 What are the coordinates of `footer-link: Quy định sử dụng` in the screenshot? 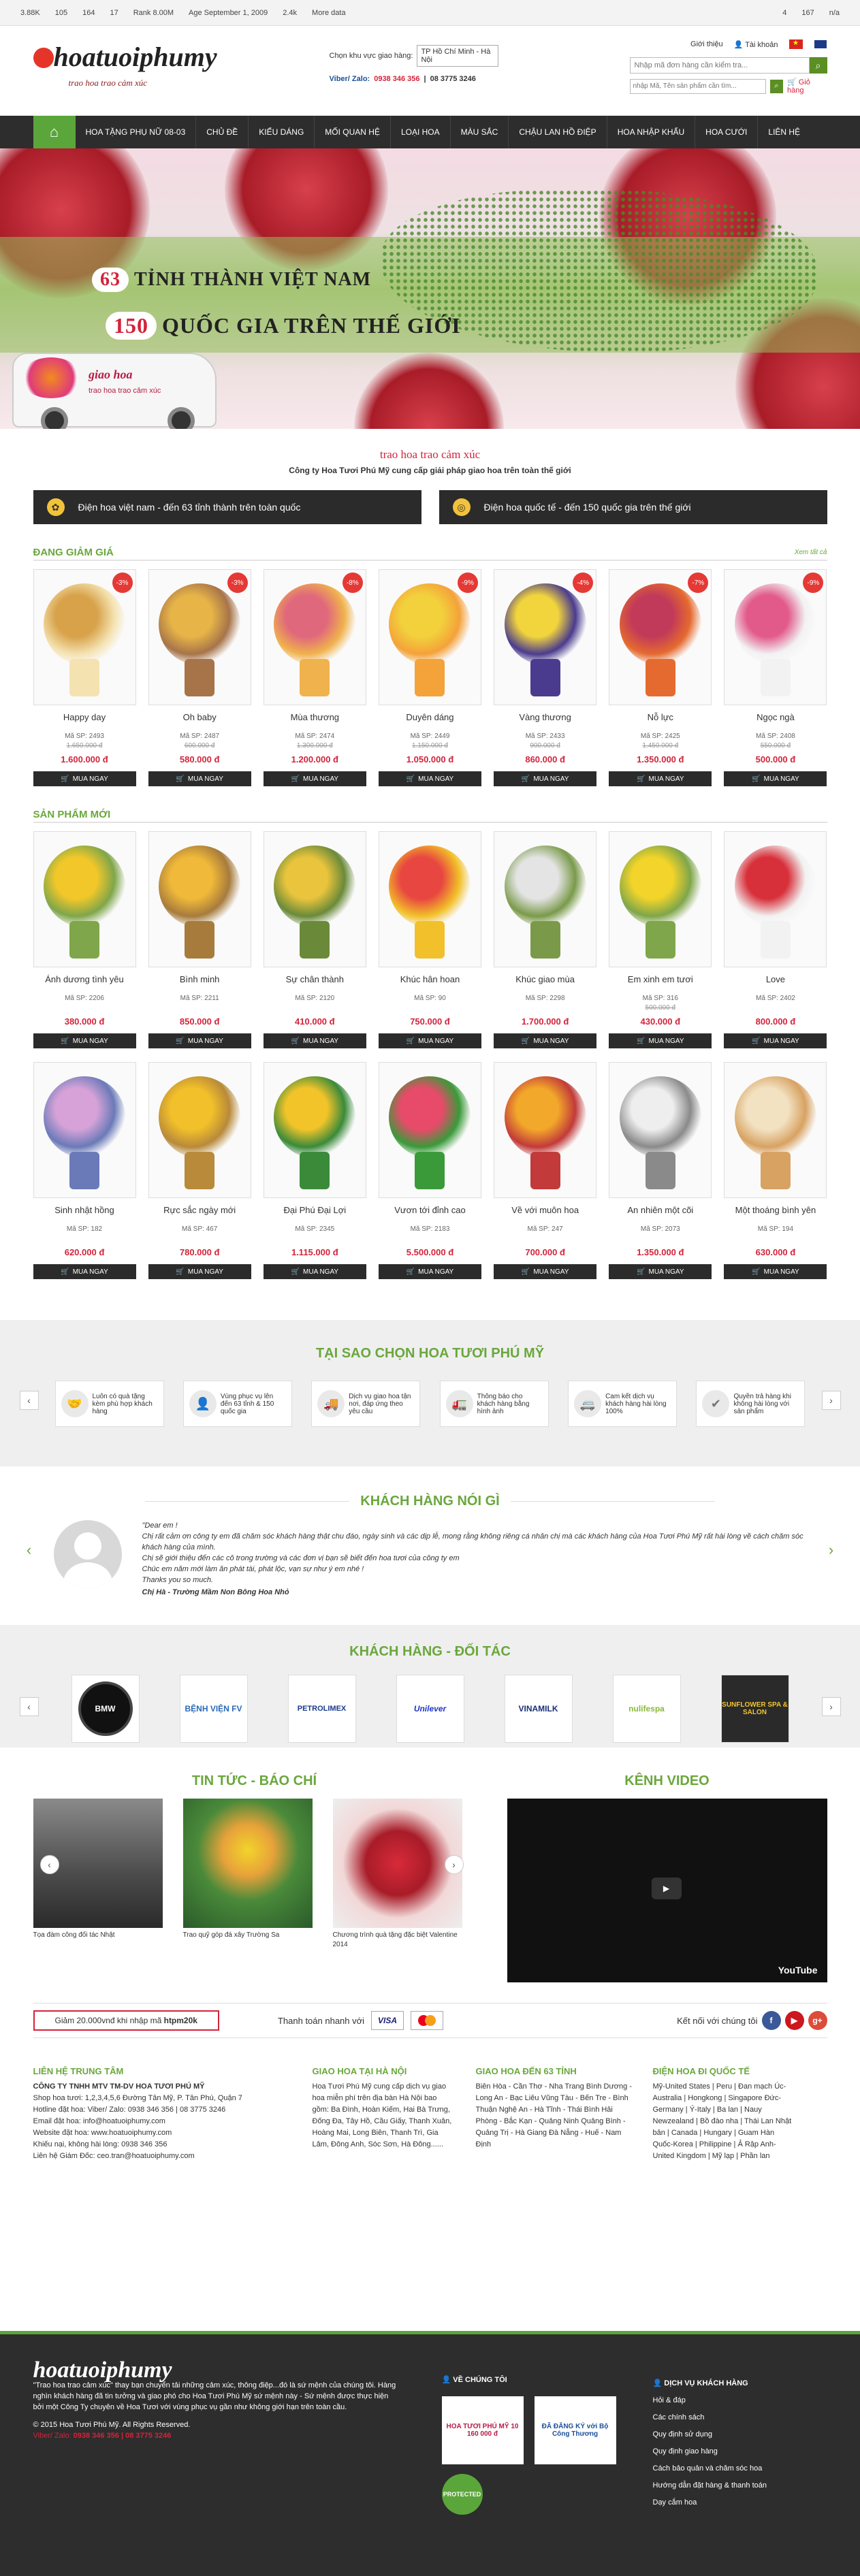 It's located at (738, 2434).